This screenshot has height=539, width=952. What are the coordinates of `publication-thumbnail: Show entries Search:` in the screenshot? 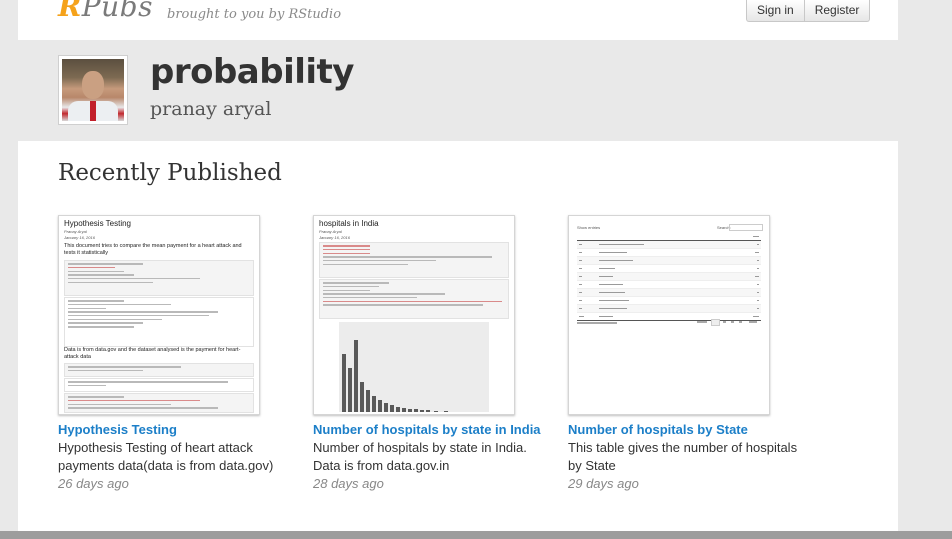 It's located at (669, 315).